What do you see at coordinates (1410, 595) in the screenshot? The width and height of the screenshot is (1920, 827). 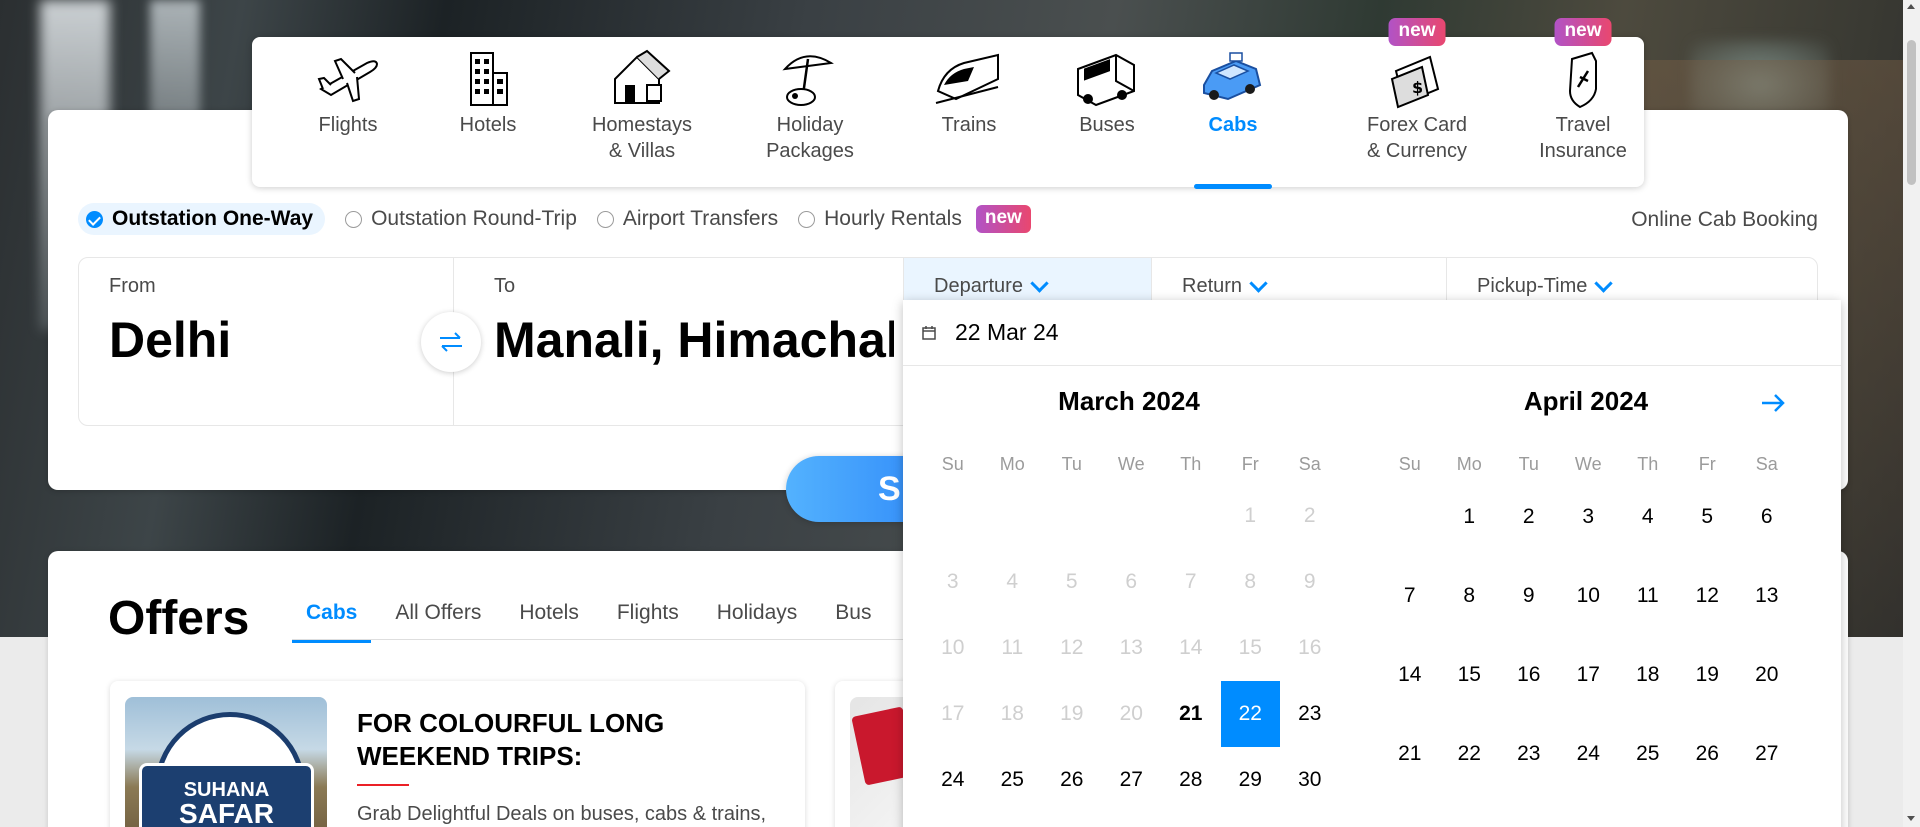 I see `calendar-day: 7` at bounding box center [1410, 595].